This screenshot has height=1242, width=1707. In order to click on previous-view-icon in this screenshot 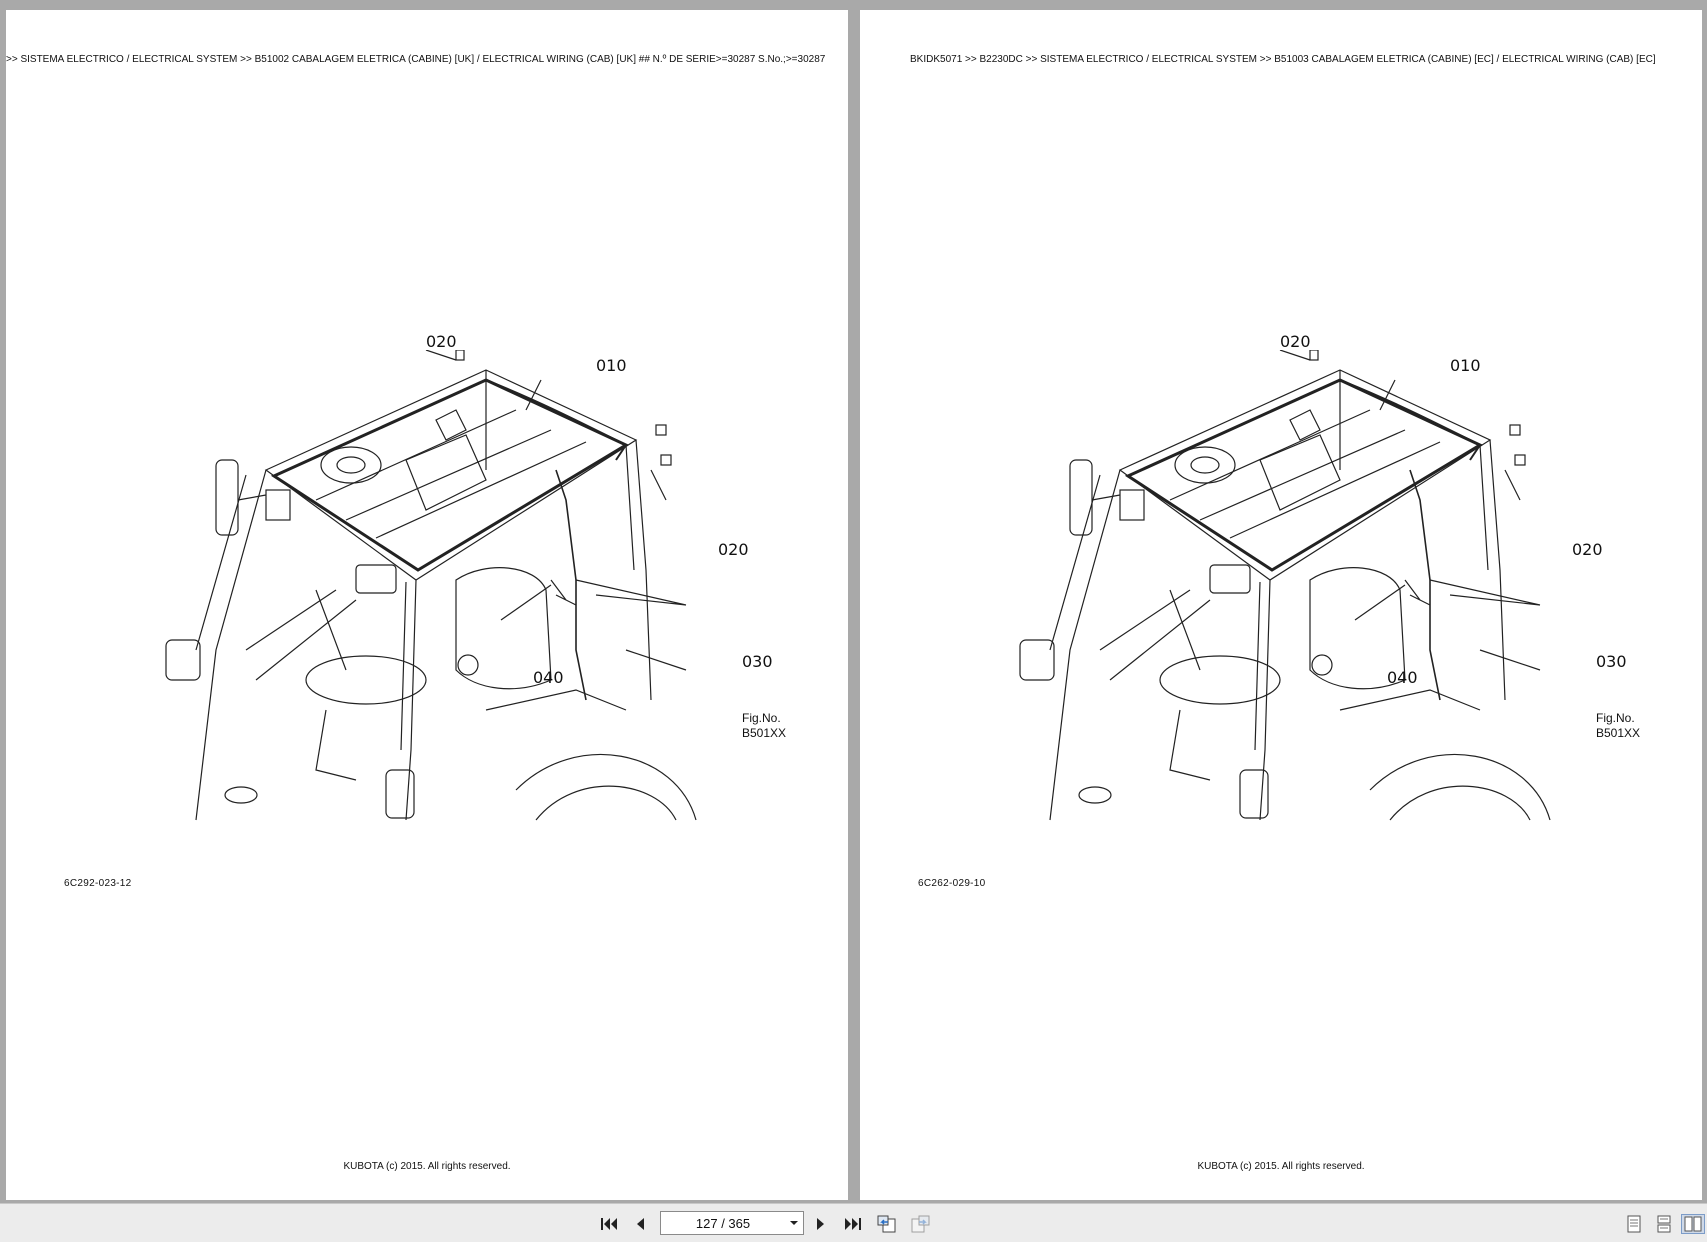, I will do `click(887, 1224)`.